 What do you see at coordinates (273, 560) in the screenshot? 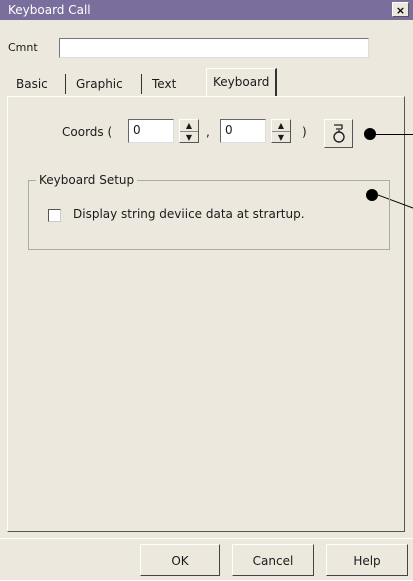
I see `cancel-button: Cancel` at bounding box center [273, 560].